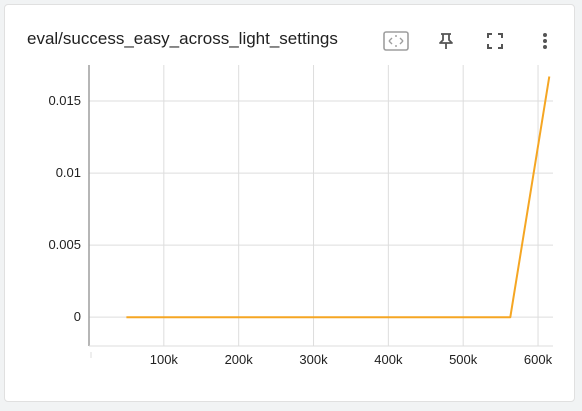  Describe the element at coordinates (68, 172) in the screenshot. I see `y-tick-label: 0.01` at that location.